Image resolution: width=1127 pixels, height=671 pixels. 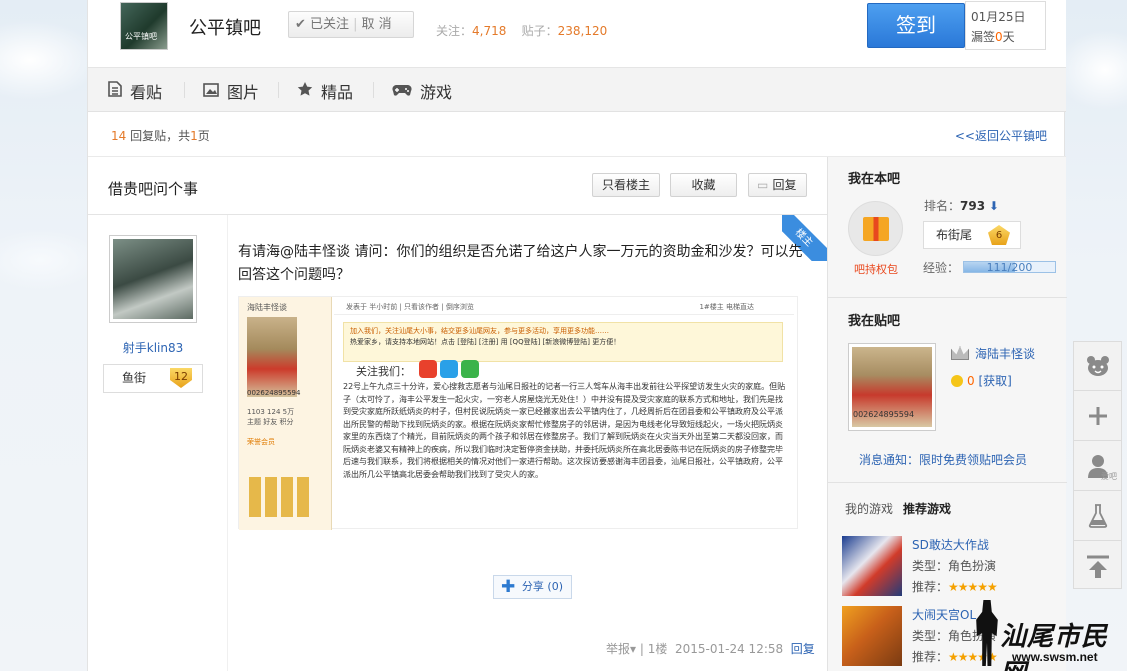 What do you see at coordinates (1005, 25) in the screenshot?
I see `signin-info: 01月25日 漏签0天` at bounding box center [1005, 25].